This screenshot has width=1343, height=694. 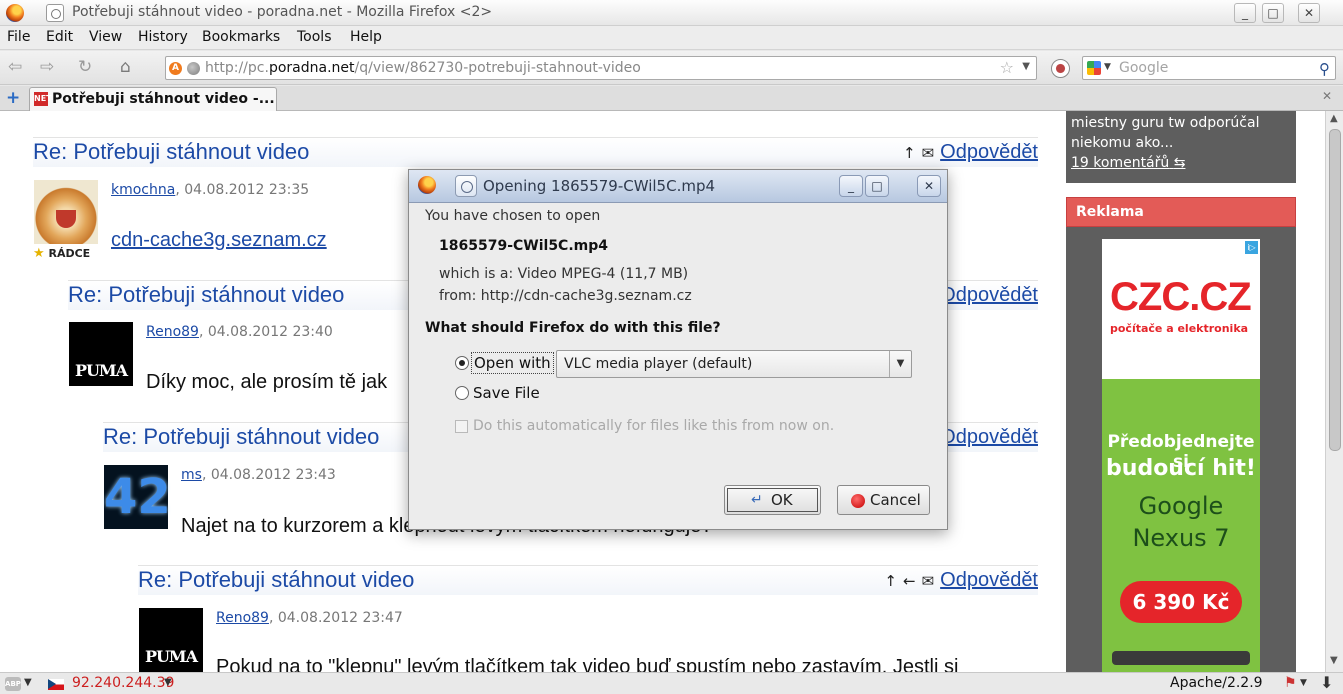 What do you see at coordinates (461, 426) in the screenshot?
I see `auto-checkbox` at bounding box center [461, 426].